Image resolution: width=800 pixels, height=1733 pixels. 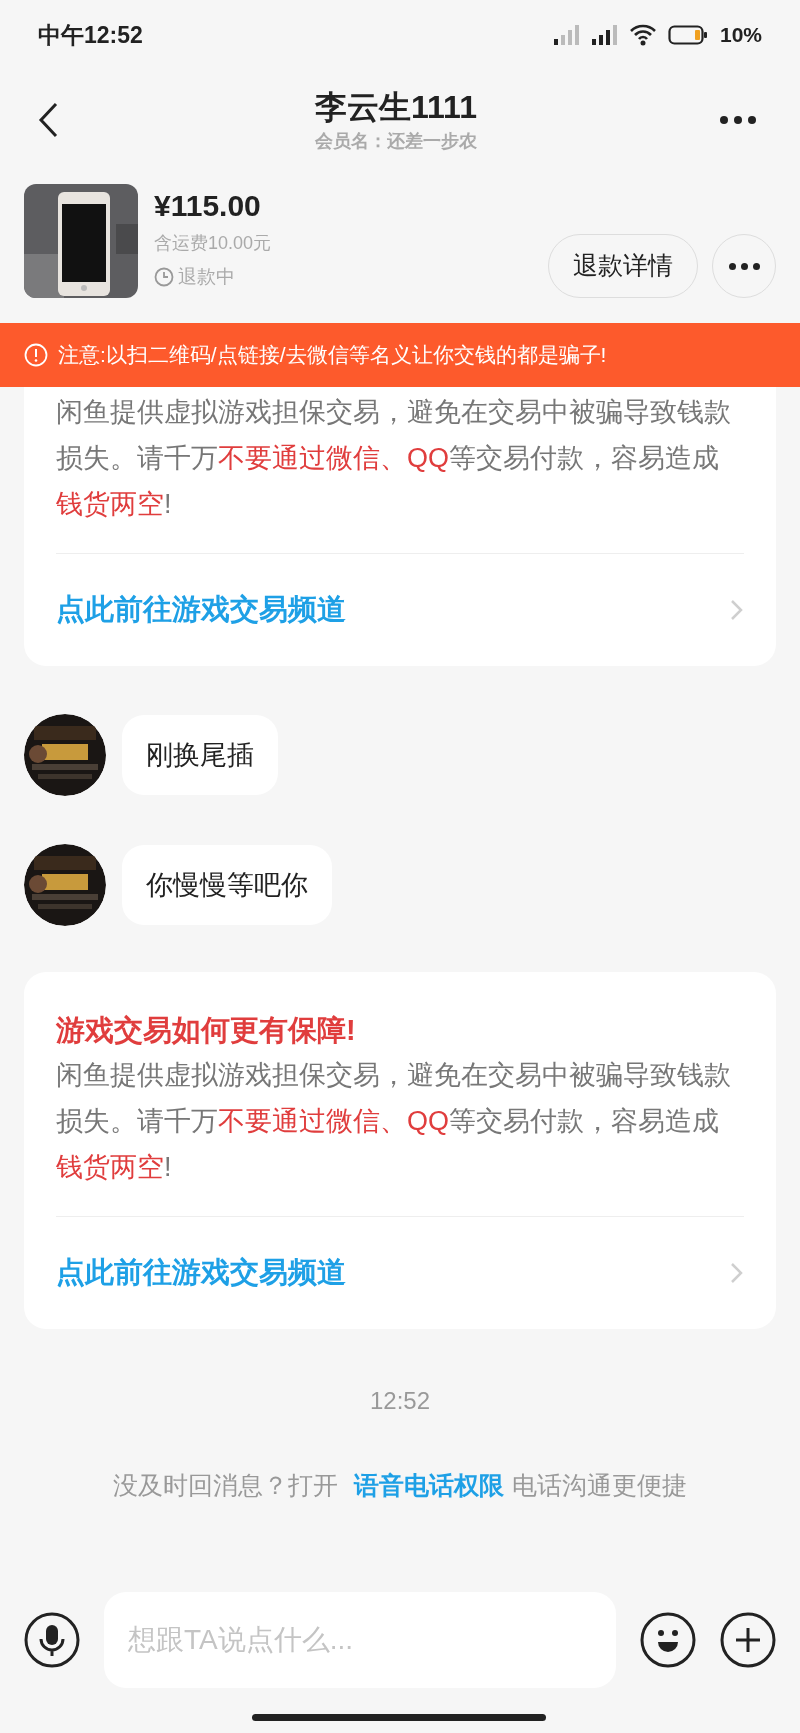 I want to click on warning-text: 注意:以扫二维码/点链接/去微信等名义让你交钱的都是骗子!, so click(x=332, y=355).